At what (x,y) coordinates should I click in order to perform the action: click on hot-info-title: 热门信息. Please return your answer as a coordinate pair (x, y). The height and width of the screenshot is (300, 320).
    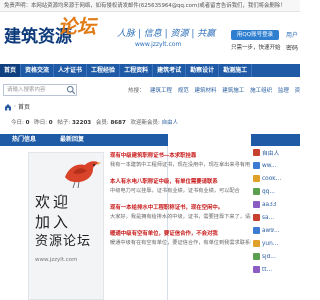
    Looking at the image, I should click on (24, 139).